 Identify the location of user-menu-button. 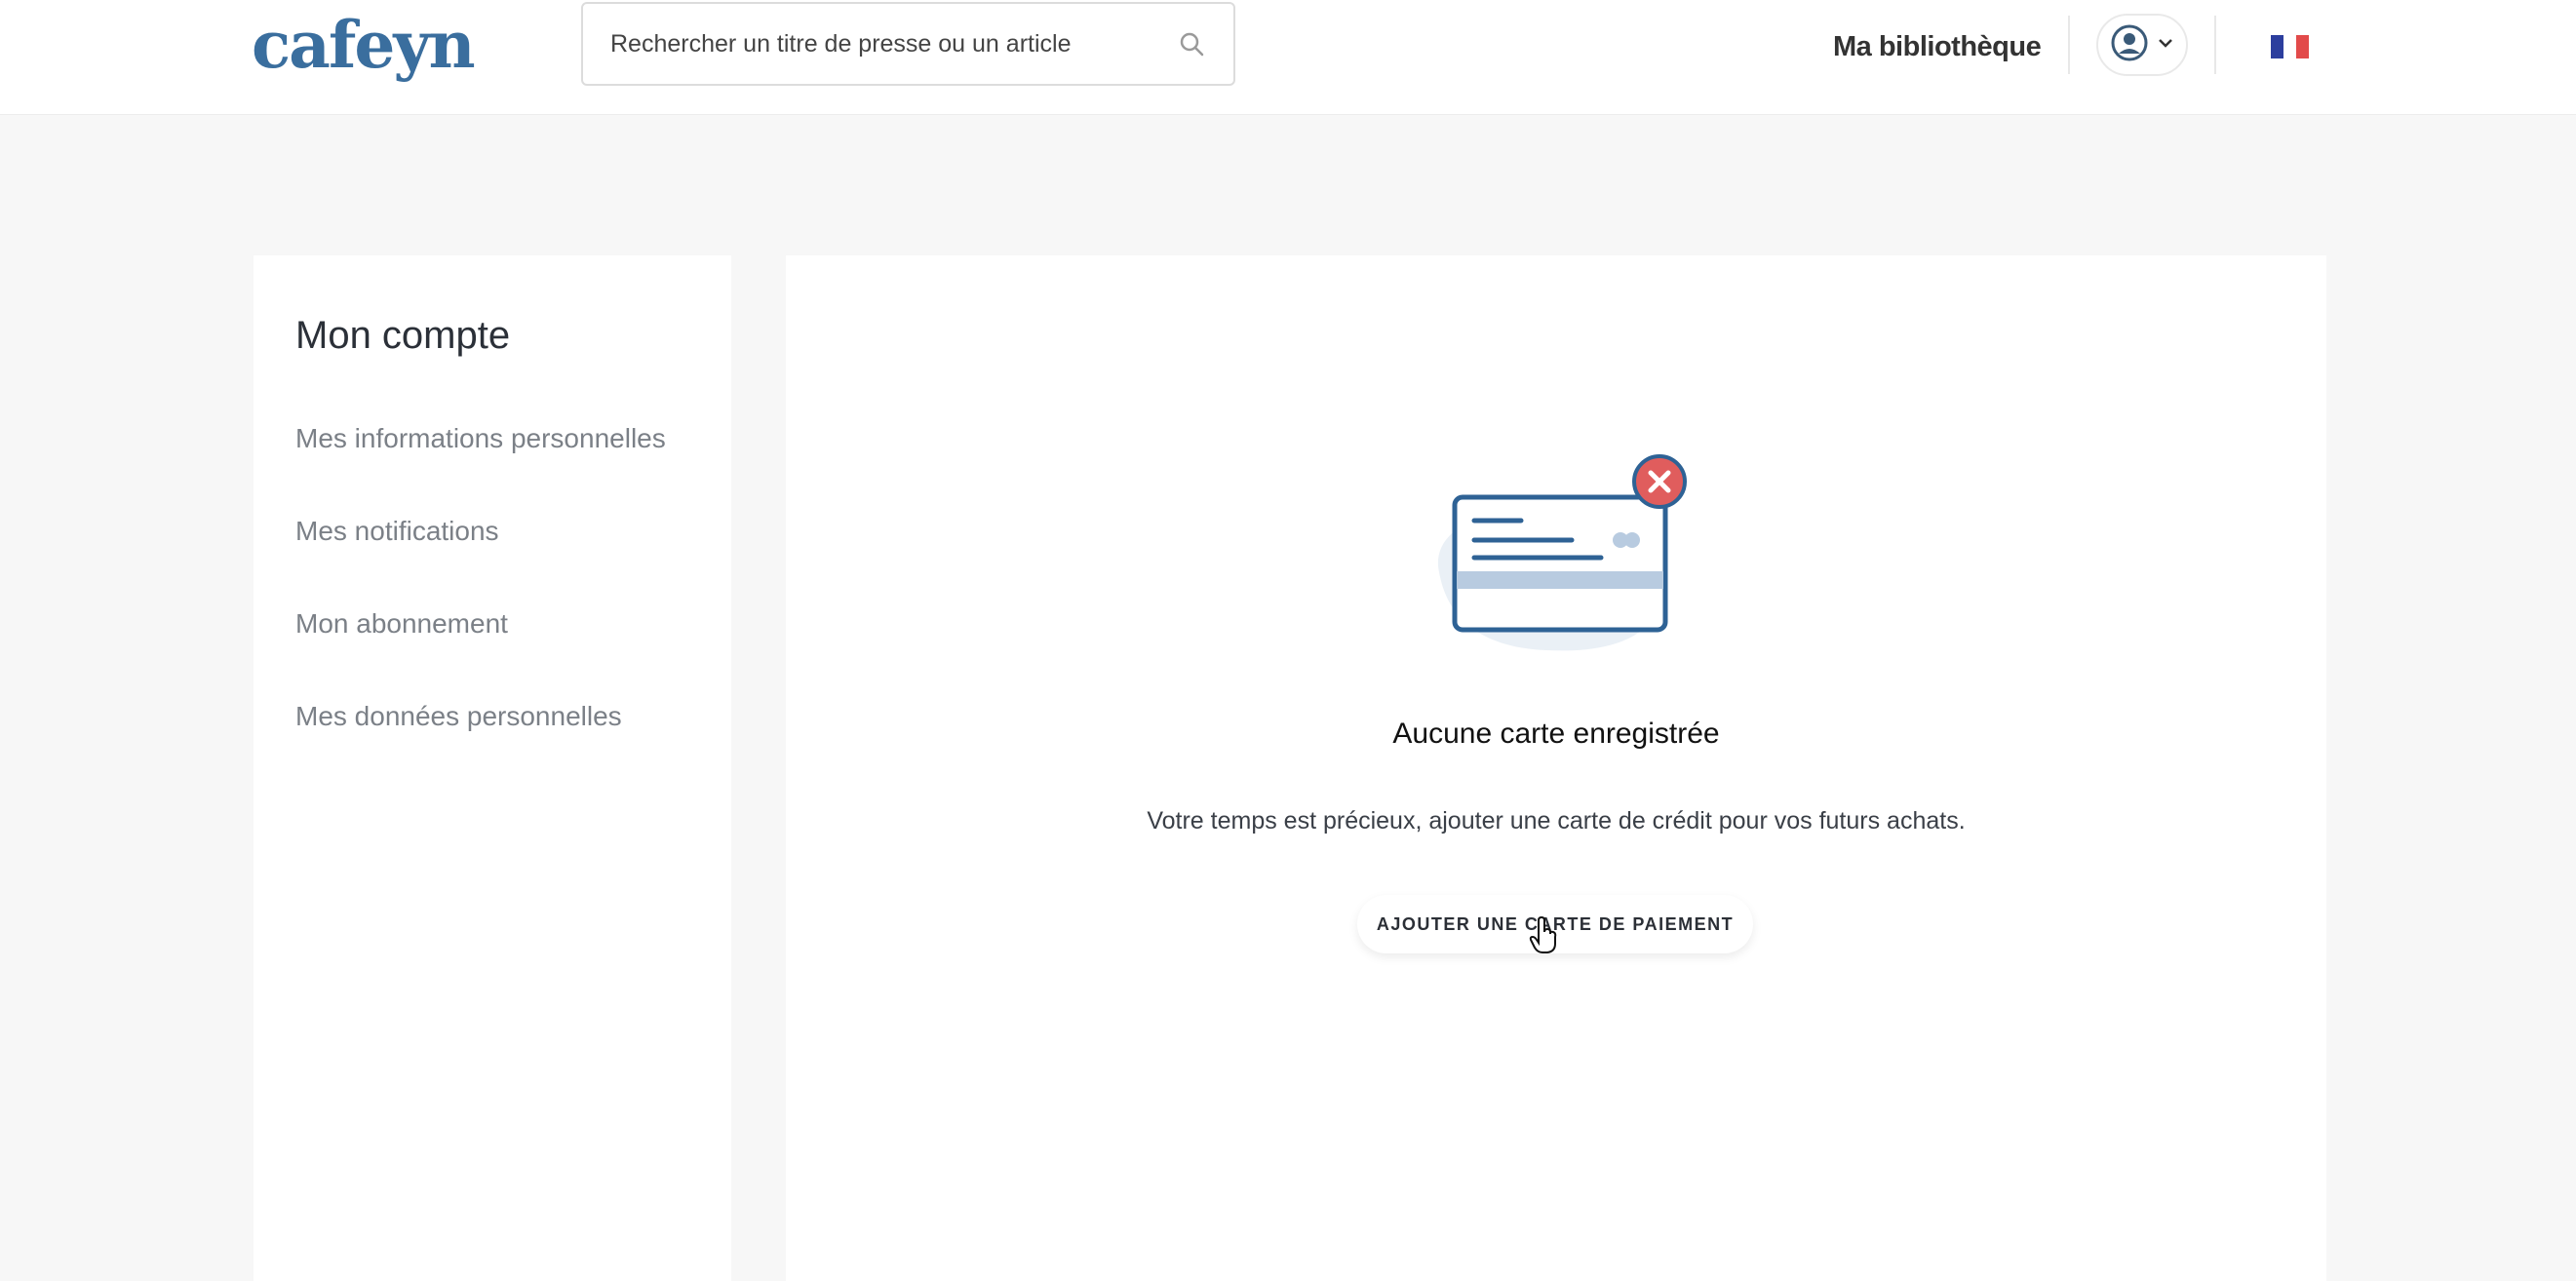
(2142, 45).